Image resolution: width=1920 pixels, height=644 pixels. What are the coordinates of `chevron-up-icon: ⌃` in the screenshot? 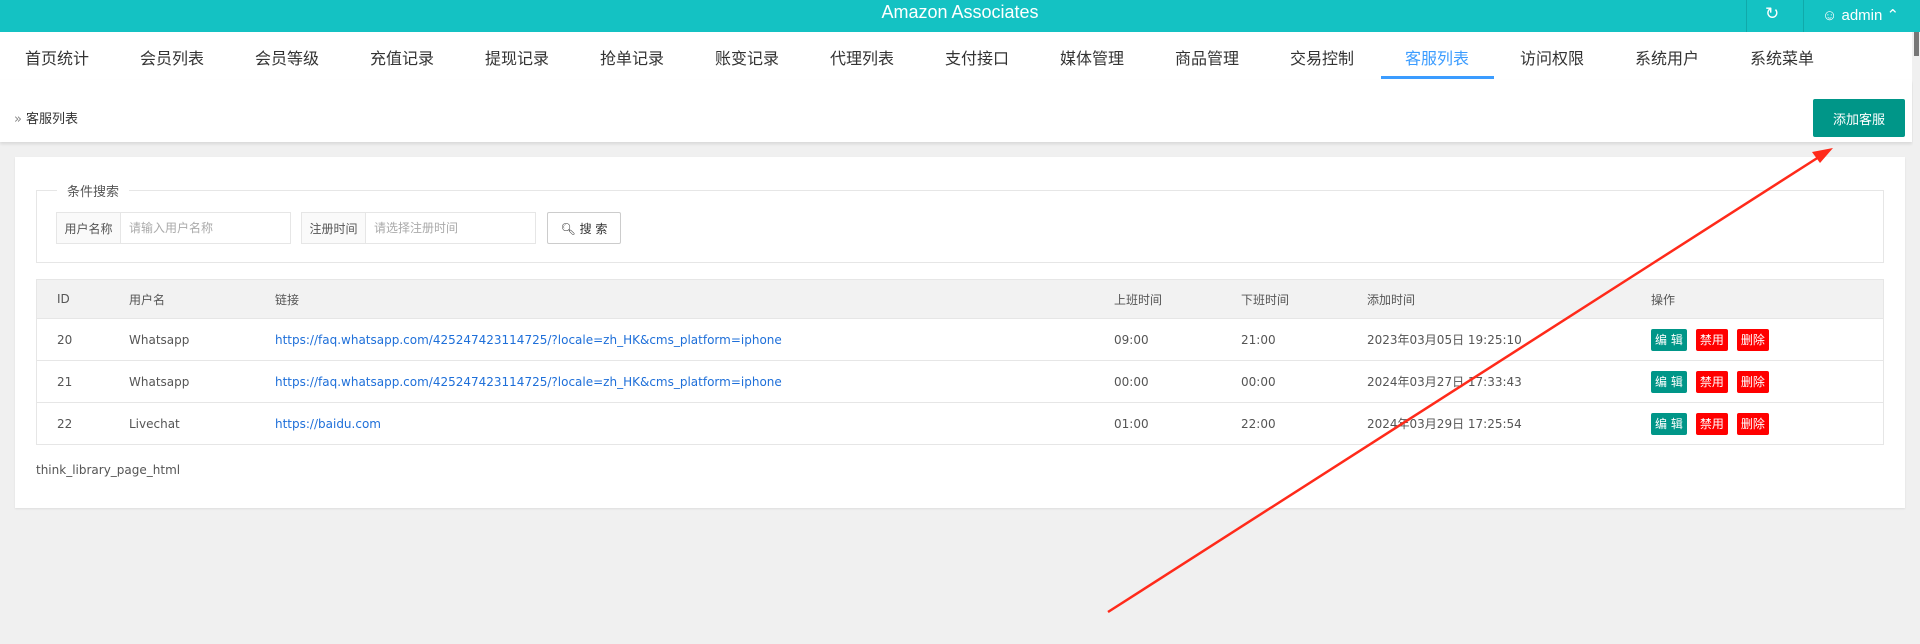 It's located at (1893, 15).